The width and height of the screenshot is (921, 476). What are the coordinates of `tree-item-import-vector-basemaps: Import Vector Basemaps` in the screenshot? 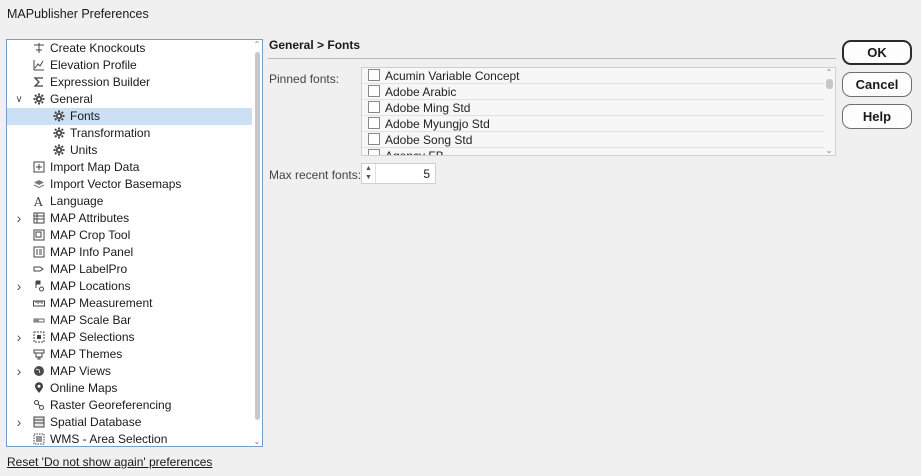 It's located at (131, 184).